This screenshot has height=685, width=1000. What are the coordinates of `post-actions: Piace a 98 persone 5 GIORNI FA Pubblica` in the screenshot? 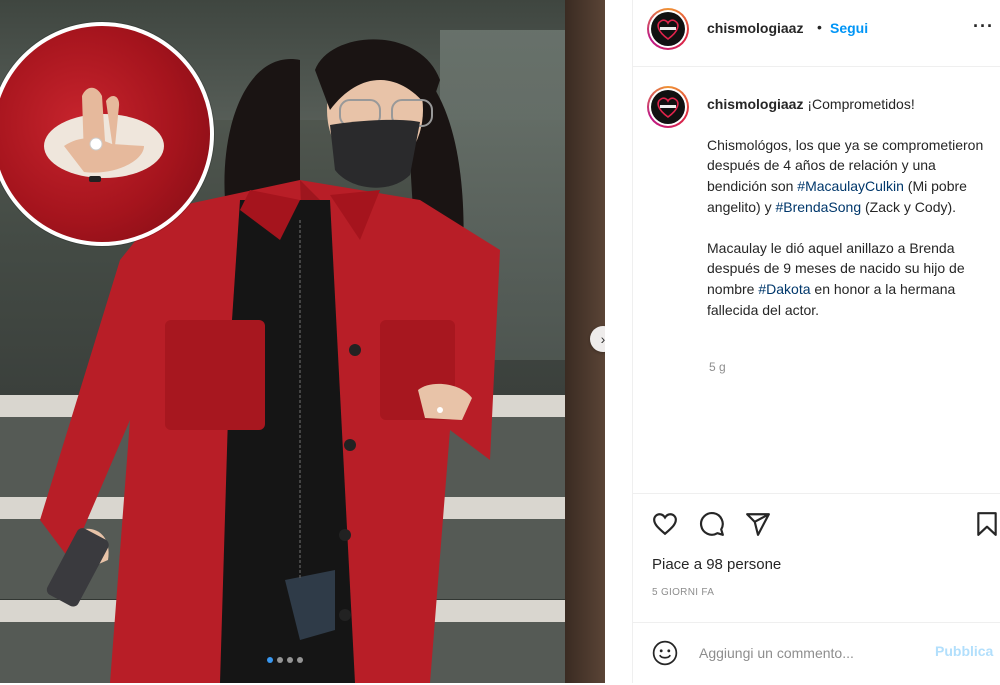 It's located at (816, 588).